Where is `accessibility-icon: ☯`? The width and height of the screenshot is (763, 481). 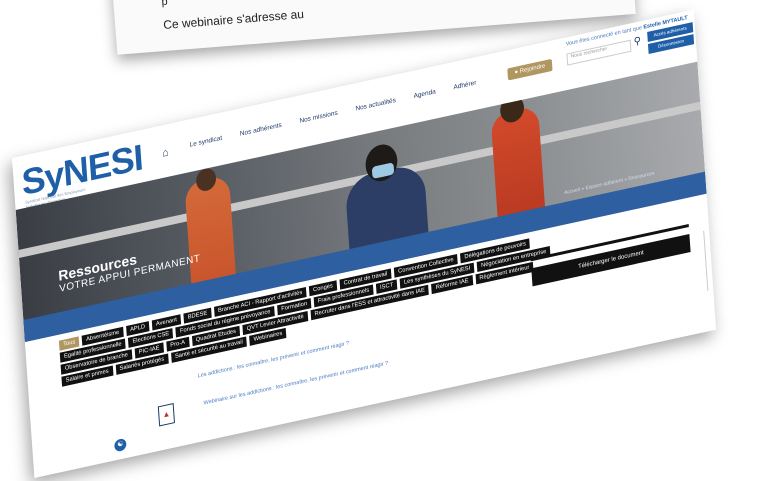 accessibility-icon: ☯ is located at coordinates (120, 445).